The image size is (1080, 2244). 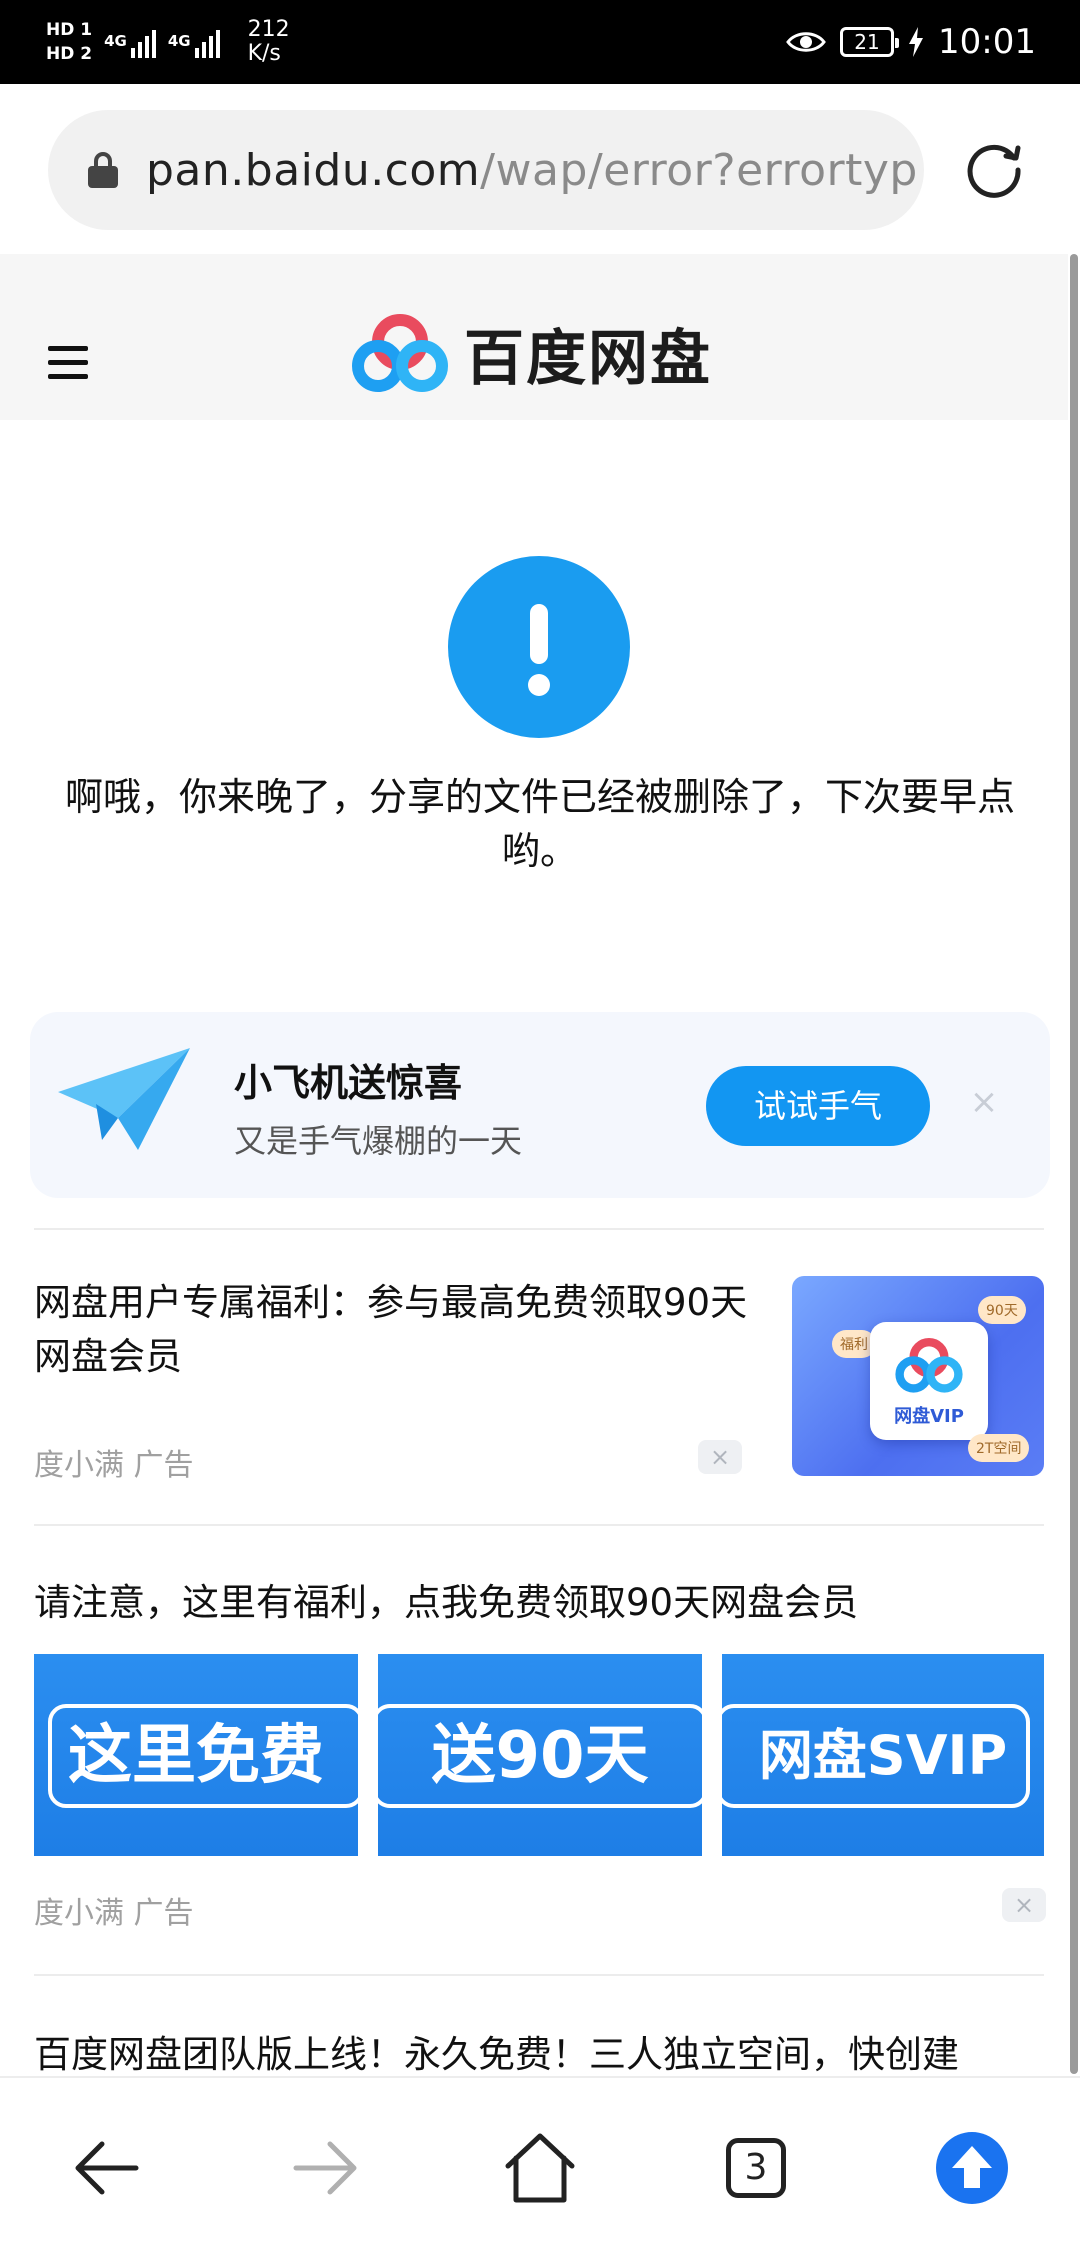 I want to click on ad-image: 90天 福利 网盘VIP 2T空间, so click(x=918, y=1376).